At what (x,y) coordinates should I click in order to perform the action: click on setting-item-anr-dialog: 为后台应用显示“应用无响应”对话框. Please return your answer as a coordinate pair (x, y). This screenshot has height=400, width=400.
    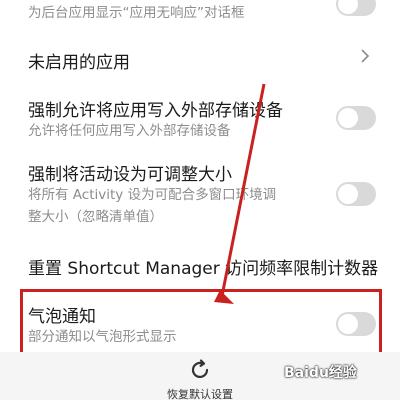
    Looking at the image, I should click on (200, 15).